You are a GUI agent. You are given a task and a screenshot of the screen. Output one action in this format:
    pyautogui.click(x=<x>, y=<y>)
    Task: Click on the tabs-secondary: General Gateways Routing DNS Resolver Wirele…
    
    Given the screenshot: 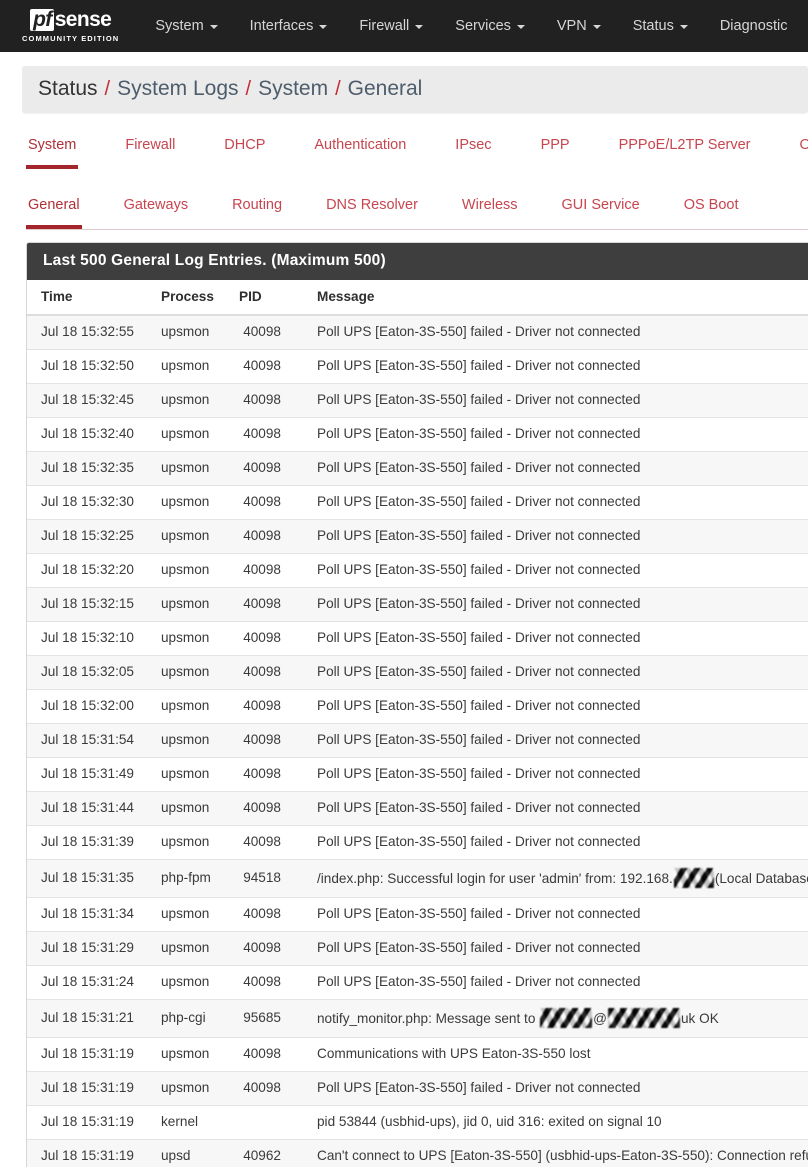 What is the action you would take?
    pyautogui.click(x=404, y=211)
    